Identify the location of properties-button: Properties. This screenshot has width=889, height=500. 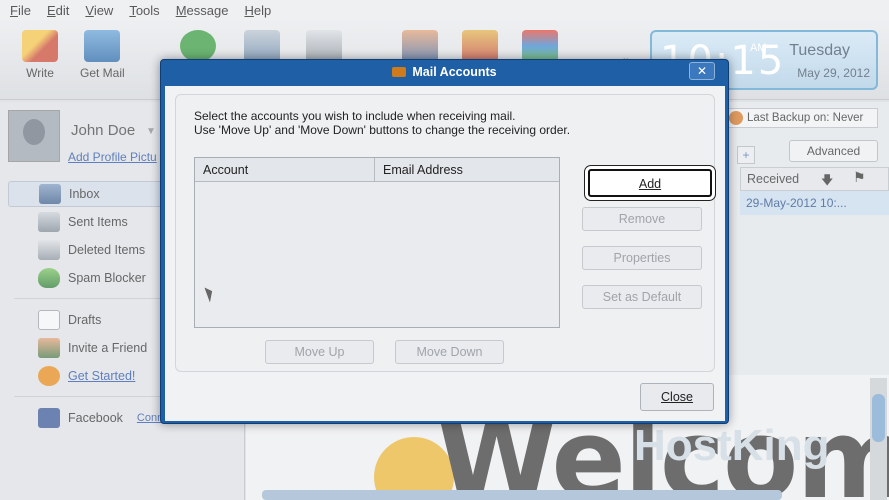
(642, 258).